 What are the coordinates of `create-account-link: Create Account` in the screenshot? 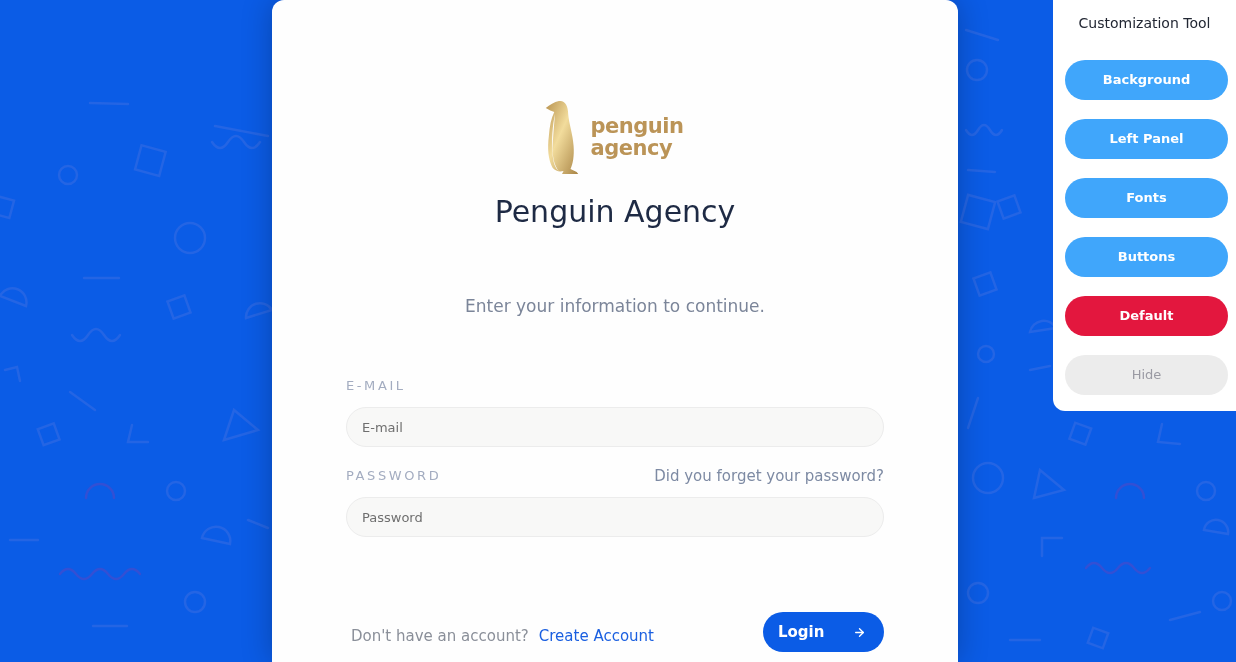 It's located at (596, 636).